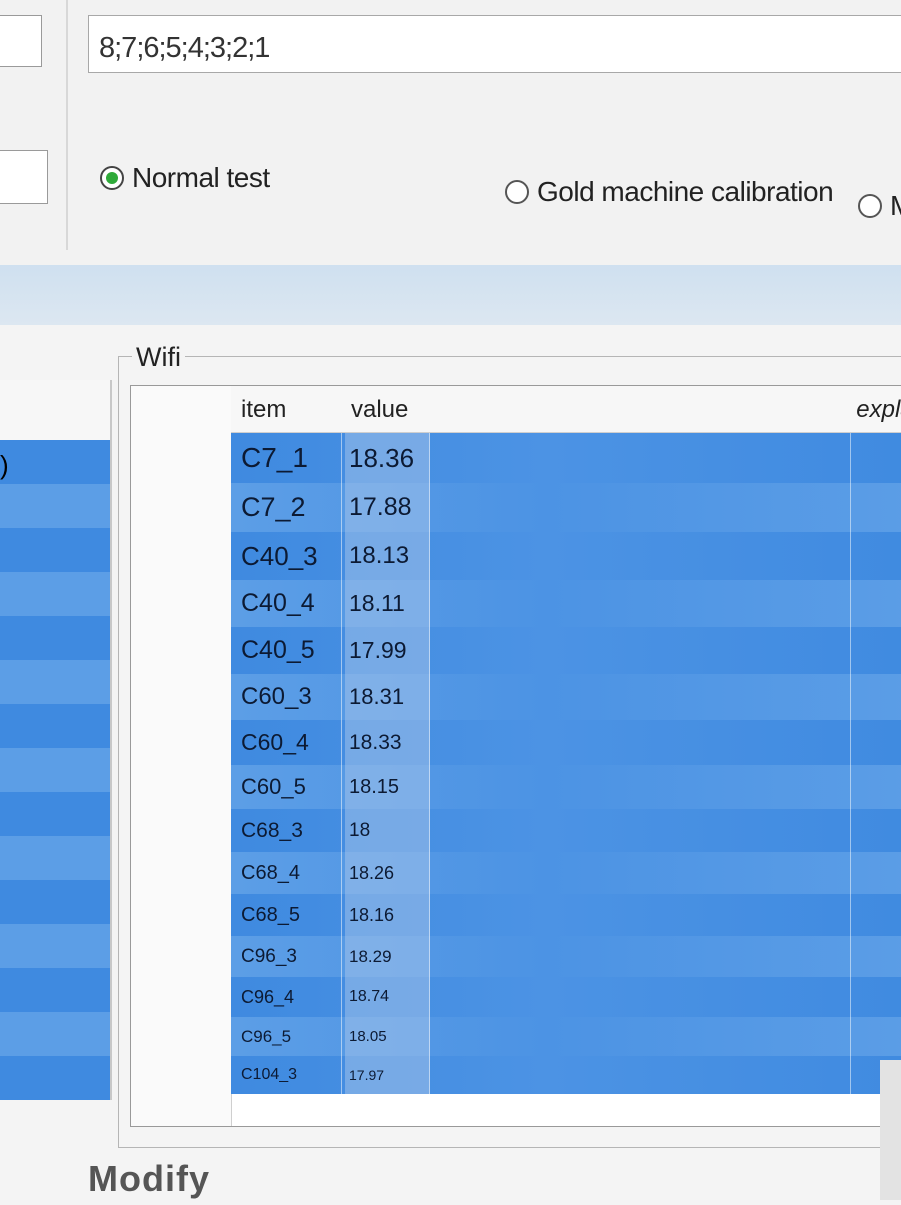  What do you see at coordinates (387, 507) in the screenshot?
I see `cell-value: 17.88` at bounding box center [387, 507].